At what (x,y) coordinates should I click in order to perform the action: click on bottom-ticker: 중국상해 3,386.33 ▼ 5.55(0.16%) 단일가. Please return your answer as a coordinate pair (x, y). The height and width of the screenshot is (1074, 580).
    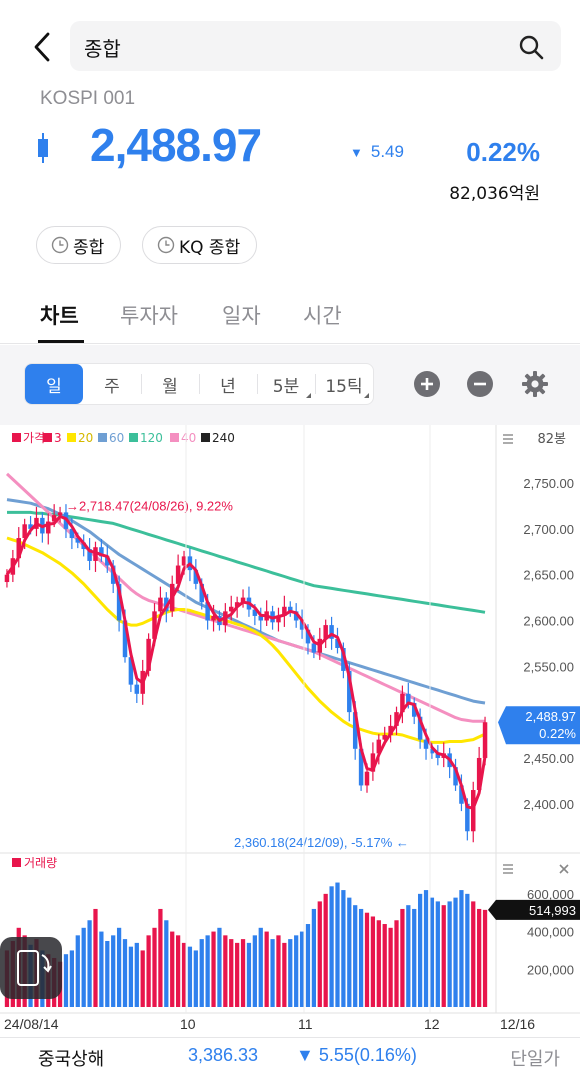
    Looking at the image, I should click on (290, 1055).